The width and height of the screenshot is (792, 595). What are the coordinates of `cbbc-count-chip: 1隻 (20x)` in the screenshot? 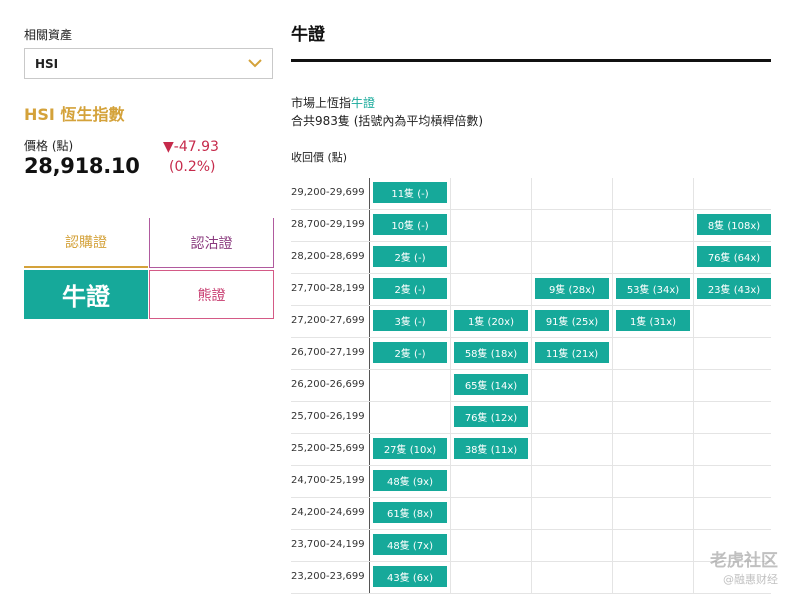 It's located at (491, 320).